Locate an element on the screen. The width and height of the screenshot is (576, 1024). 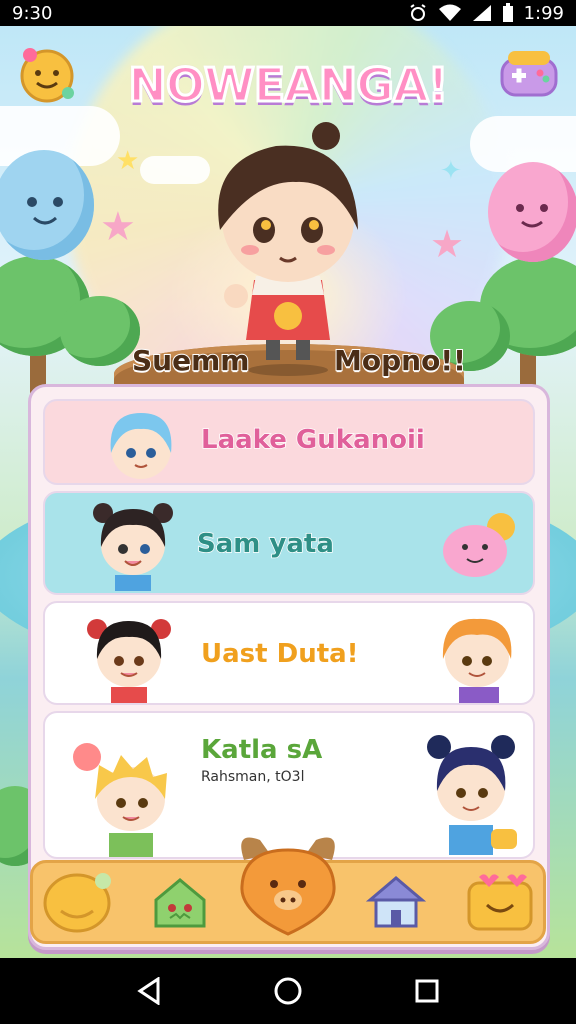
status-clock: 1:99 is located at coordinates (543, 13).